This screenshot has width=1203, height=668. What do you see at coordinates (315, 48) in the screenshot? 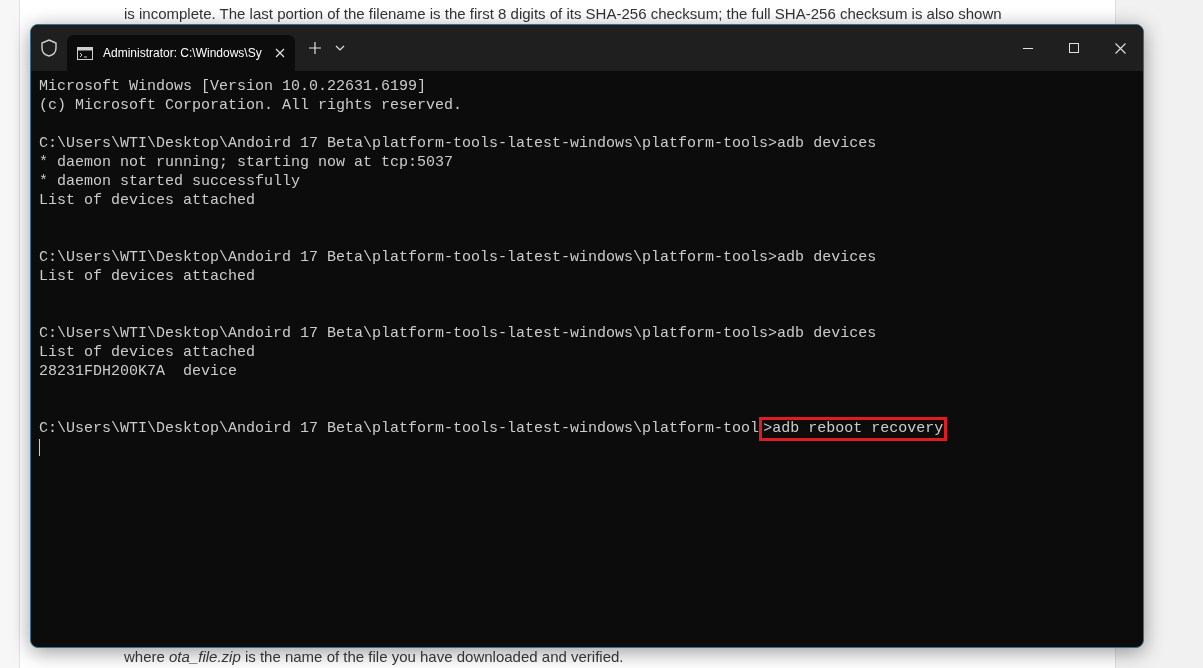
I see `plus-icon` at bounding box center [315, 48].